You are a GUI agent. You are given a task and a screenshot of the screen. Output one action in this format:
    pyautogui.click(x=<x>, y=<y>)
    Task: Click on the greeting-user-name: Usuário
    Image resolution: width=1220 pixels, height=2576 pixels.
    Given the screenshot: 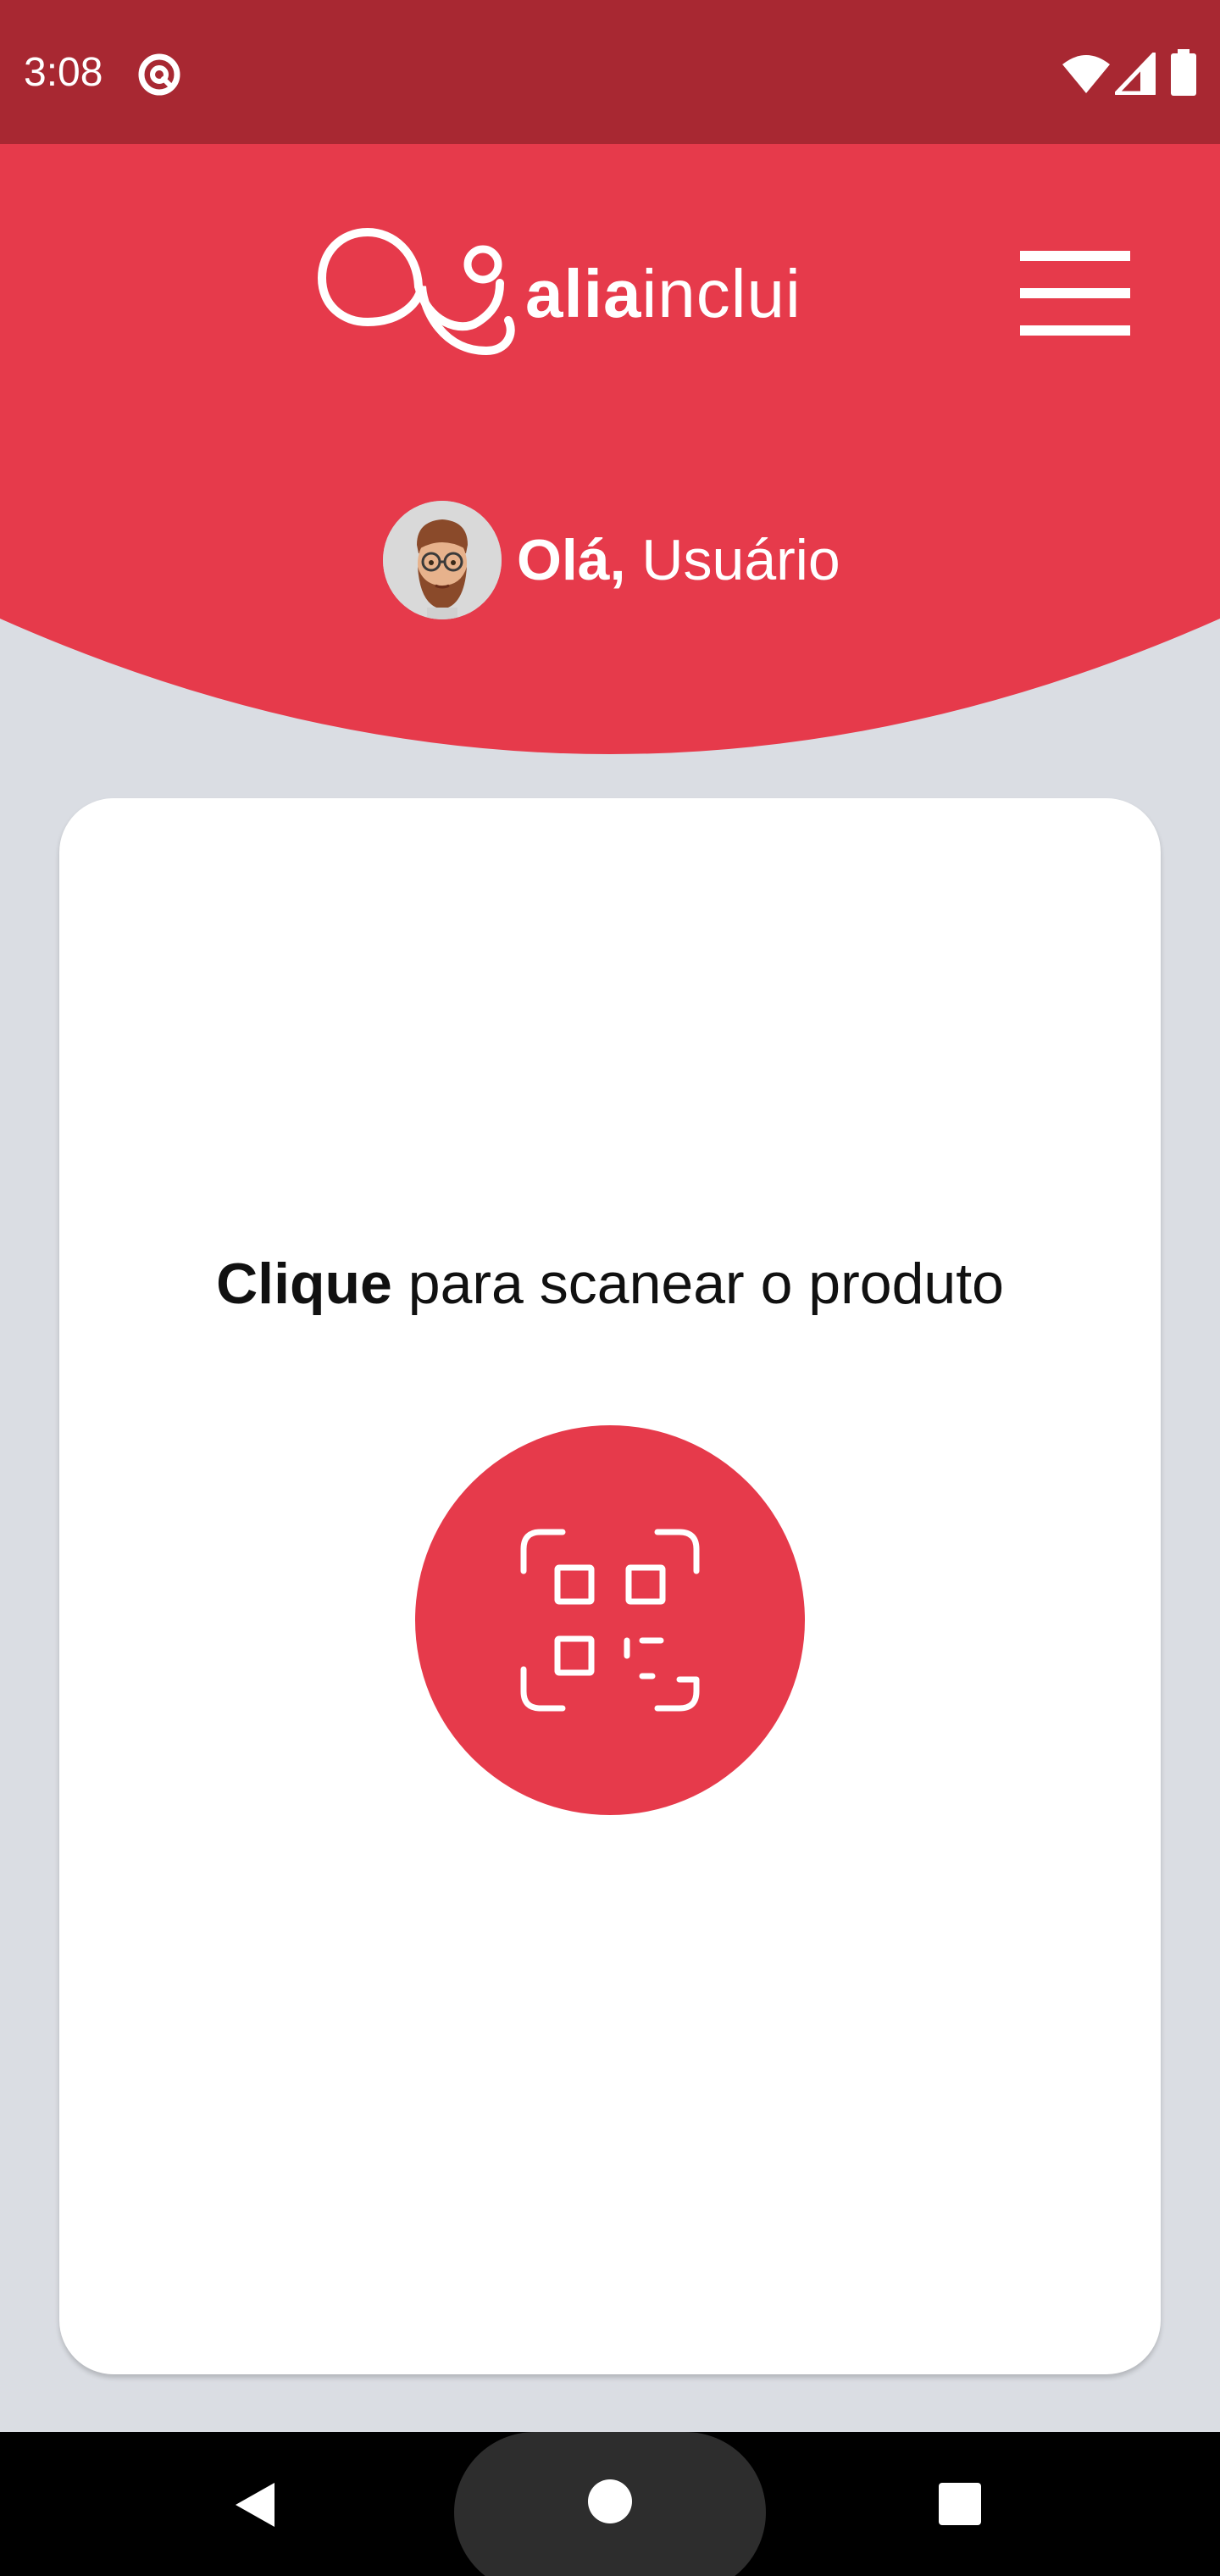 What is the action you would take?
    pyautogui.click(x=732, y=560)
    